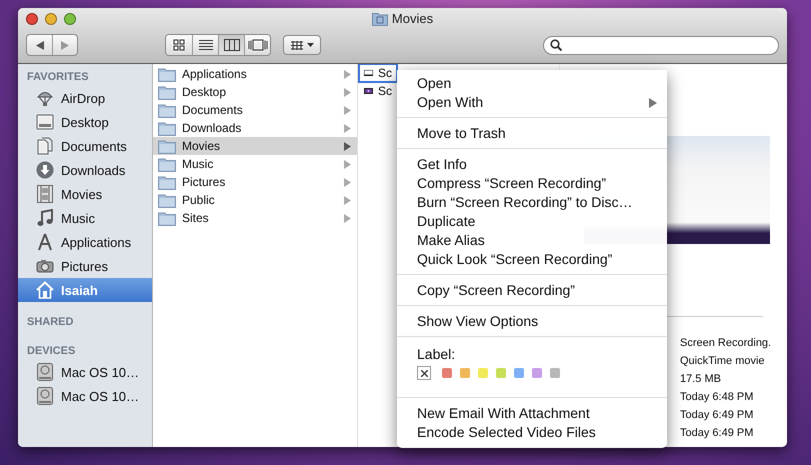  What do you see at coordinates (255, 200) in the screenshot?
I see `folder-row: Public` at bounding box center [255, 200].